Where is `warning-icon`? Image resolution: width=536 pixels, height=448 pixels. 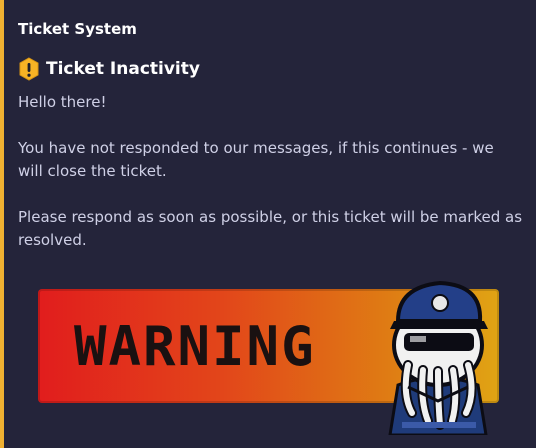 warning-icon is located at coordinates (29, 69).